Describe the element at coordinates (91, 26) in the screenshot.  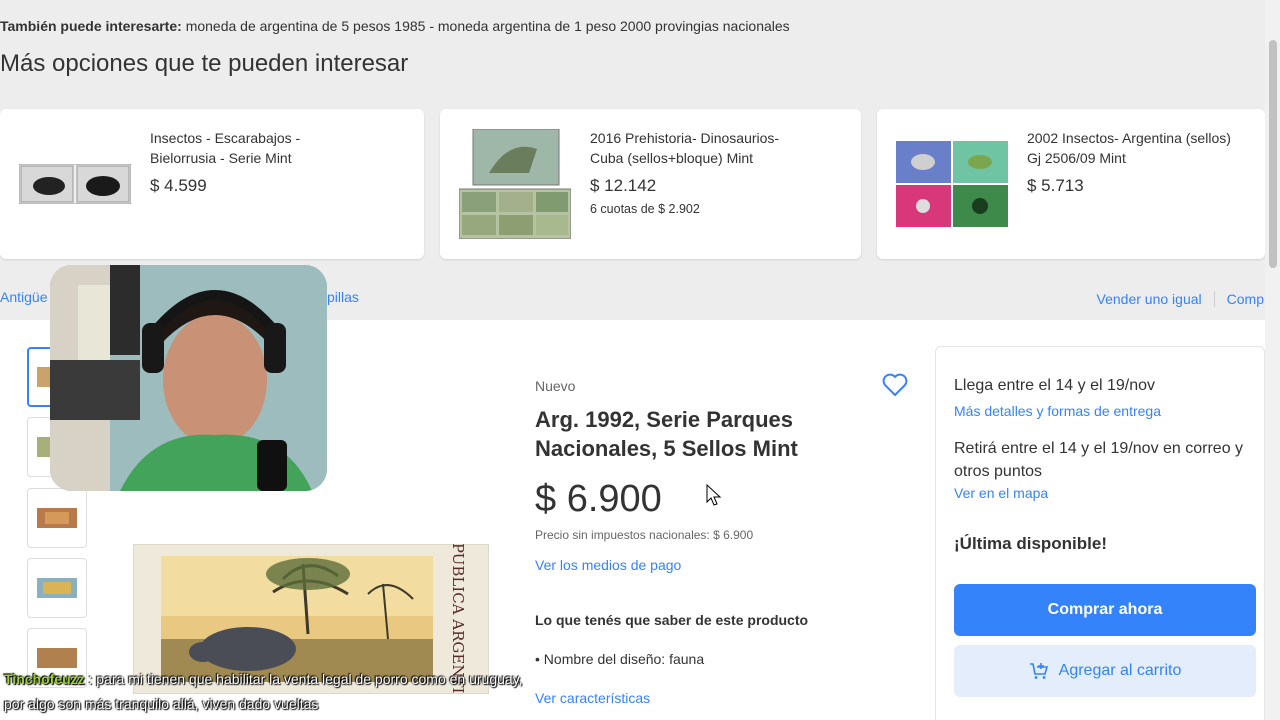
I see `also-interested-label: También puede interesarte:` at that location.